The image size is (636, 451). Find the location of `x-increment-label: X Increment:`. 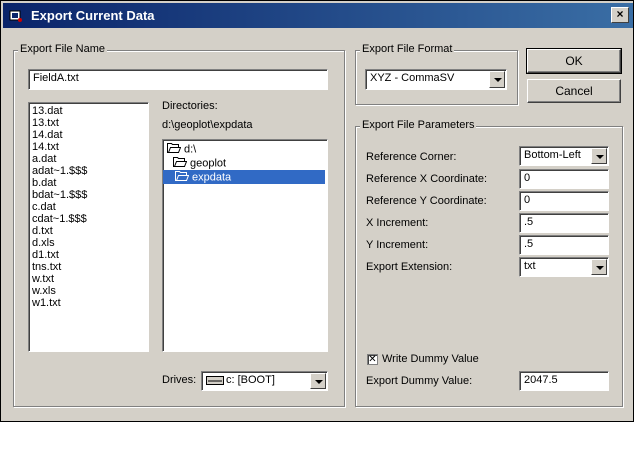

x-increment-label: X Increment: is located at coordinates (397, 223).